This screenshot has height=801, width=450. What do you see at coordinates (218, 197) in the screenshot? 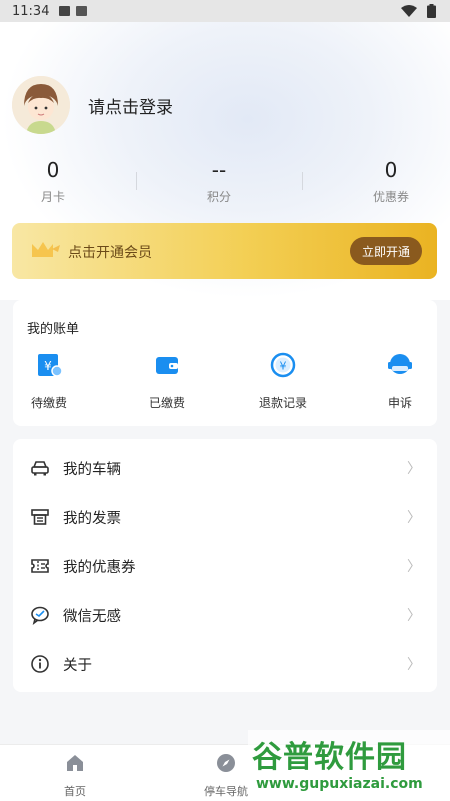
I see `stat-label: 积分` at bounding box center [218, 197].